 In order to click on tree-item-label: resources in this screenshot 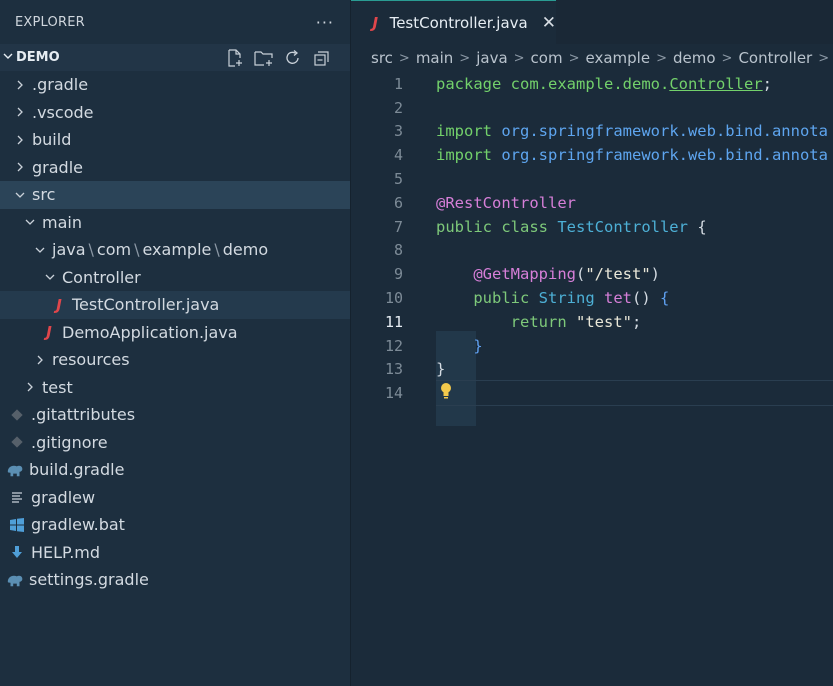, I will do `click(91, 360)`.